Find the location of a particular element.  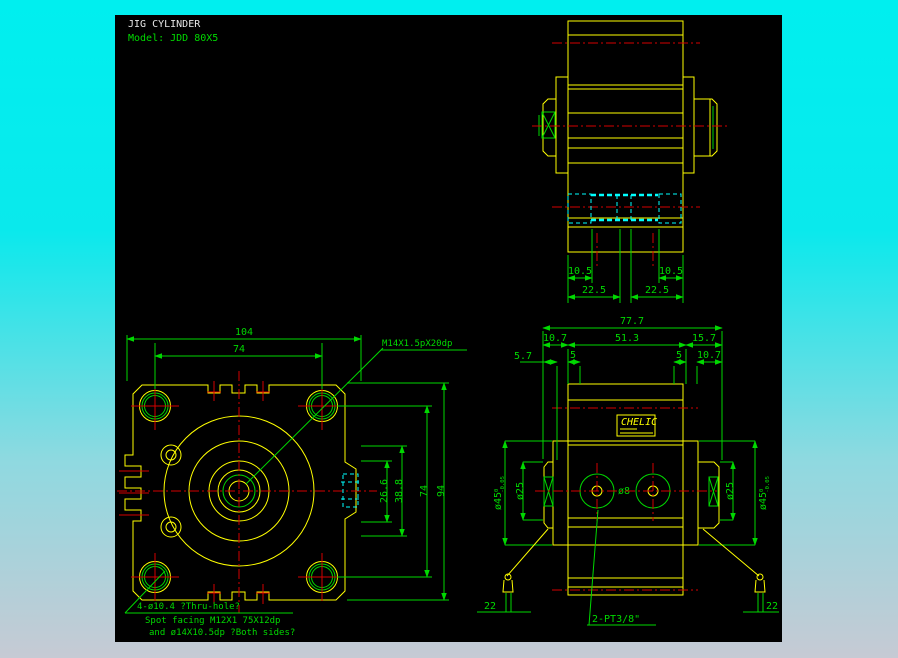

port-thread-callout: 2-PT3/8" is located at coordinates (616, 619).